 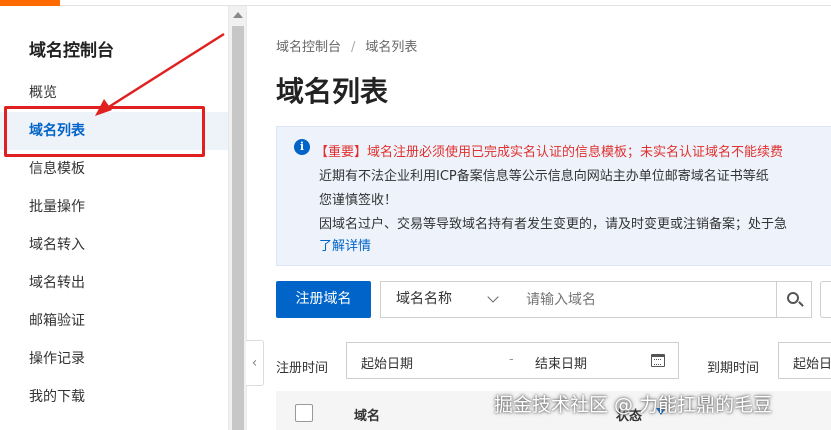 I want to click on domain-search-input, so click(x=644, y=299).